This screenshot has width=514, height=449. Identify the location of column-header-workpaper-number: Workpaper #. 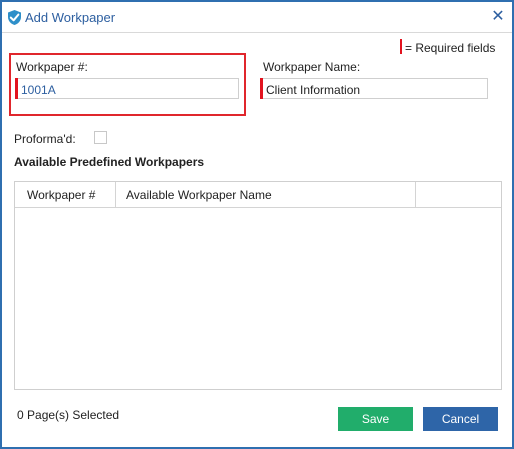
(61, 195).